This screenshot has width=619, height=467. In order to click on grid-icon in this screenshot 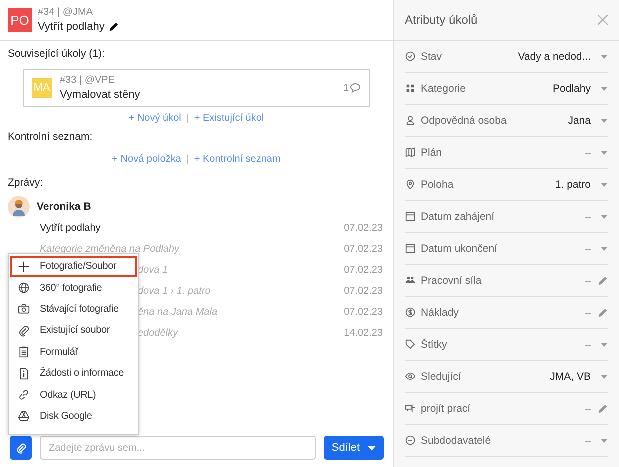, I will do `click(410, 88)`.